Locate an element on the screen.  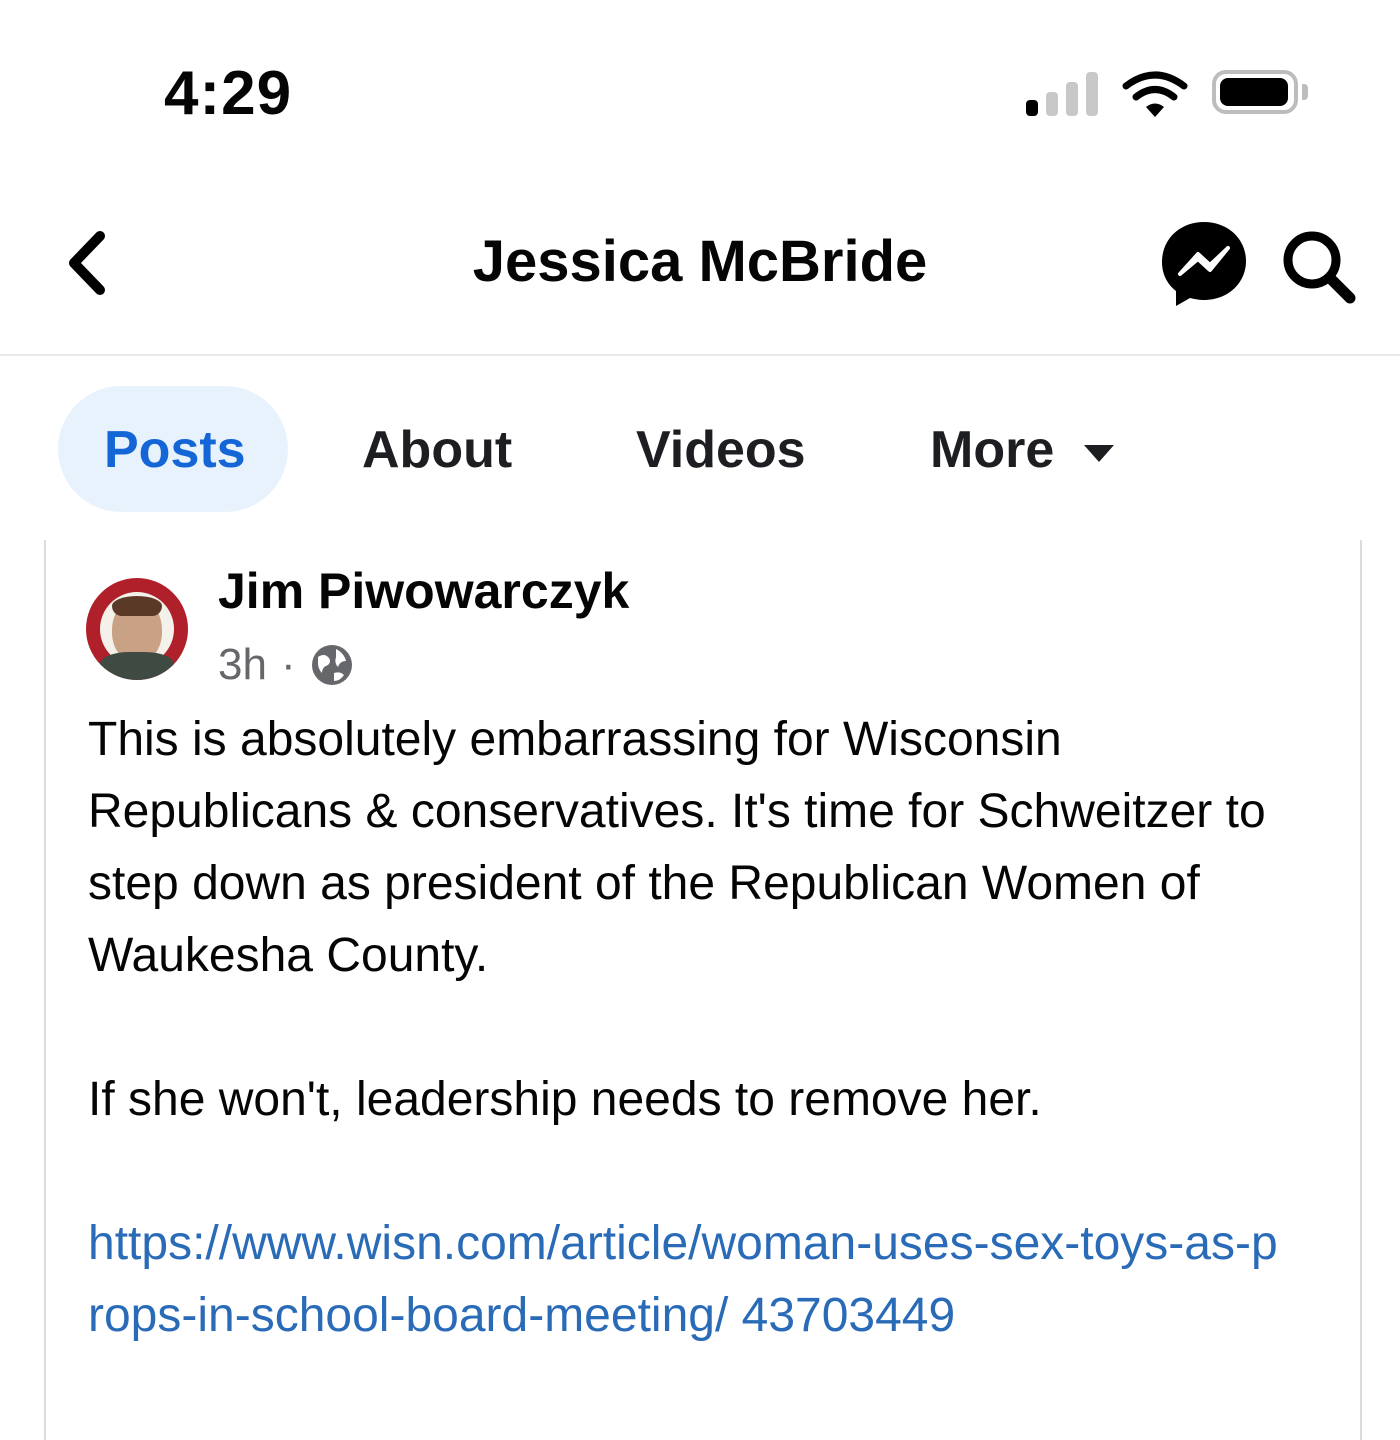
search-icon is located at coordinates (1318, 266).